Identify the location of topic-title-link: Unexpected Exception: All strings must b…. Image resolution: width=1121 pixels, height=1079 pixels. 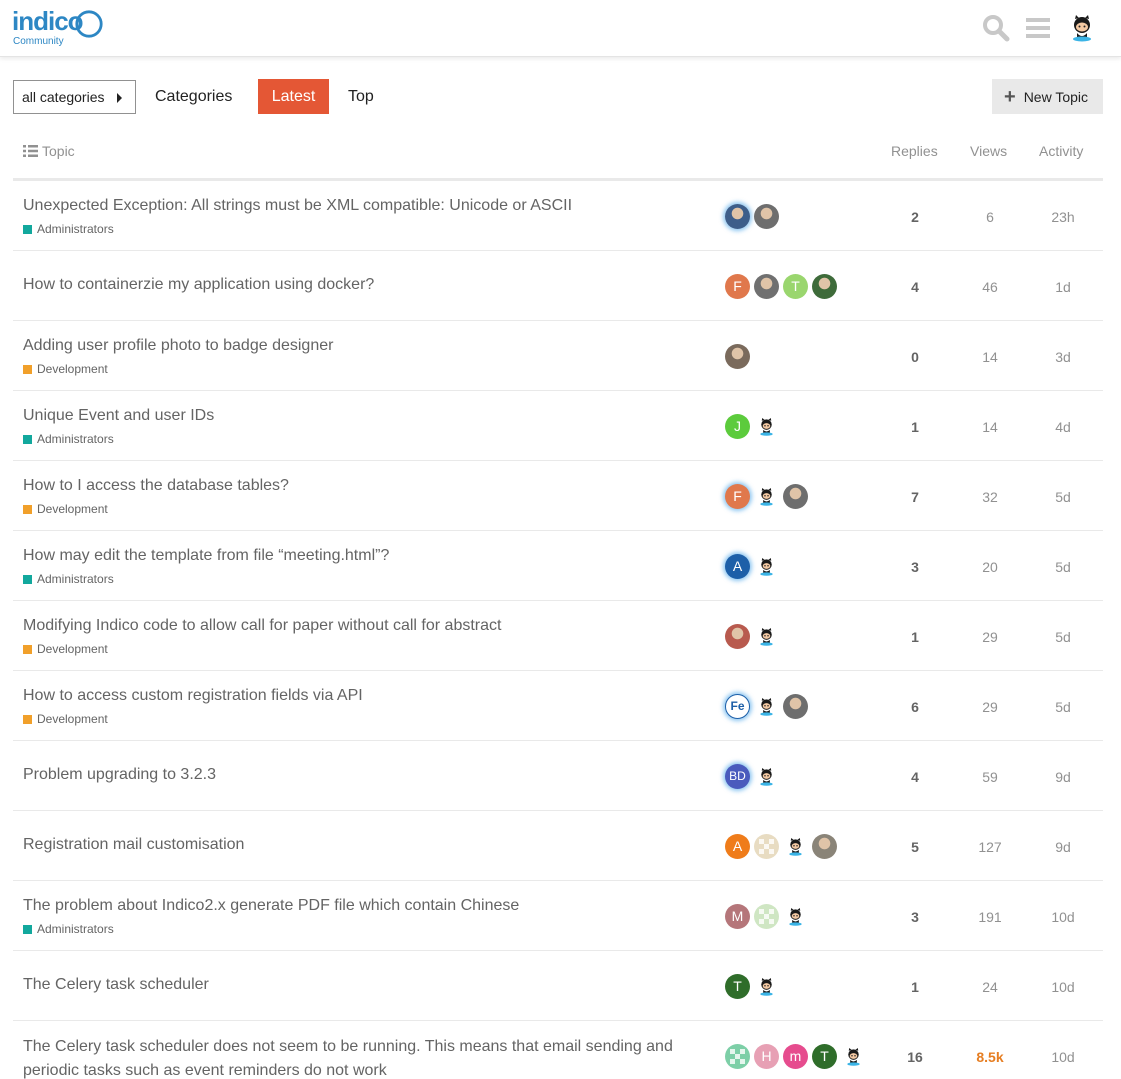
(297, 206).